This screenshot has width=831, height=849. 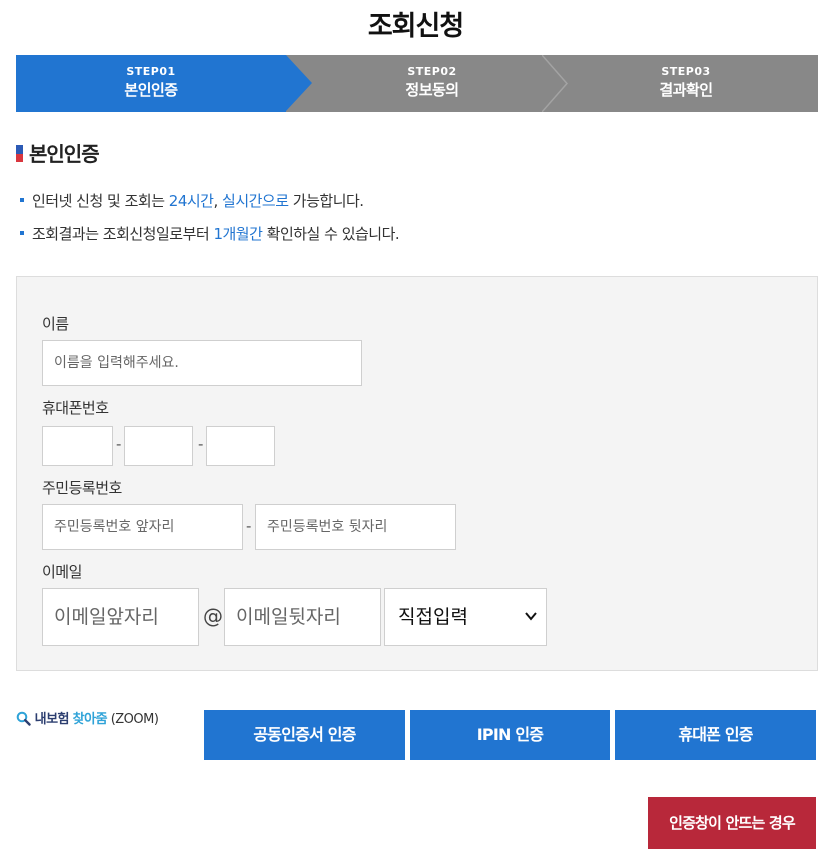 What do you see at coordinates (192, 200) in the screenshot?
I see `notice-item-1: 인터넷 신청 및 조회는 24시간, 실시간으로 가능합니다.` at bounding box center [192, 200].